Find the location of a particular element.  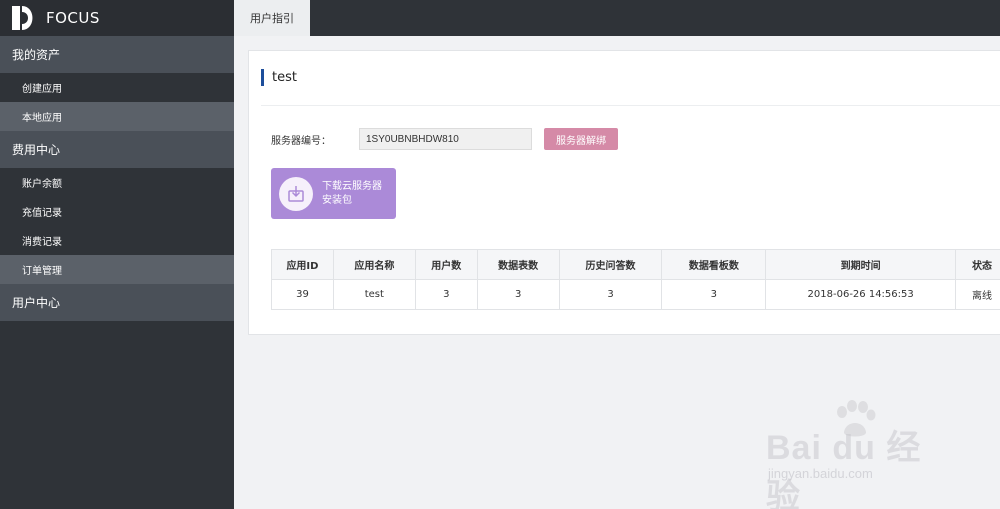

col-header-dashboards: 数据看板数 is located at coordinates (714, 264).